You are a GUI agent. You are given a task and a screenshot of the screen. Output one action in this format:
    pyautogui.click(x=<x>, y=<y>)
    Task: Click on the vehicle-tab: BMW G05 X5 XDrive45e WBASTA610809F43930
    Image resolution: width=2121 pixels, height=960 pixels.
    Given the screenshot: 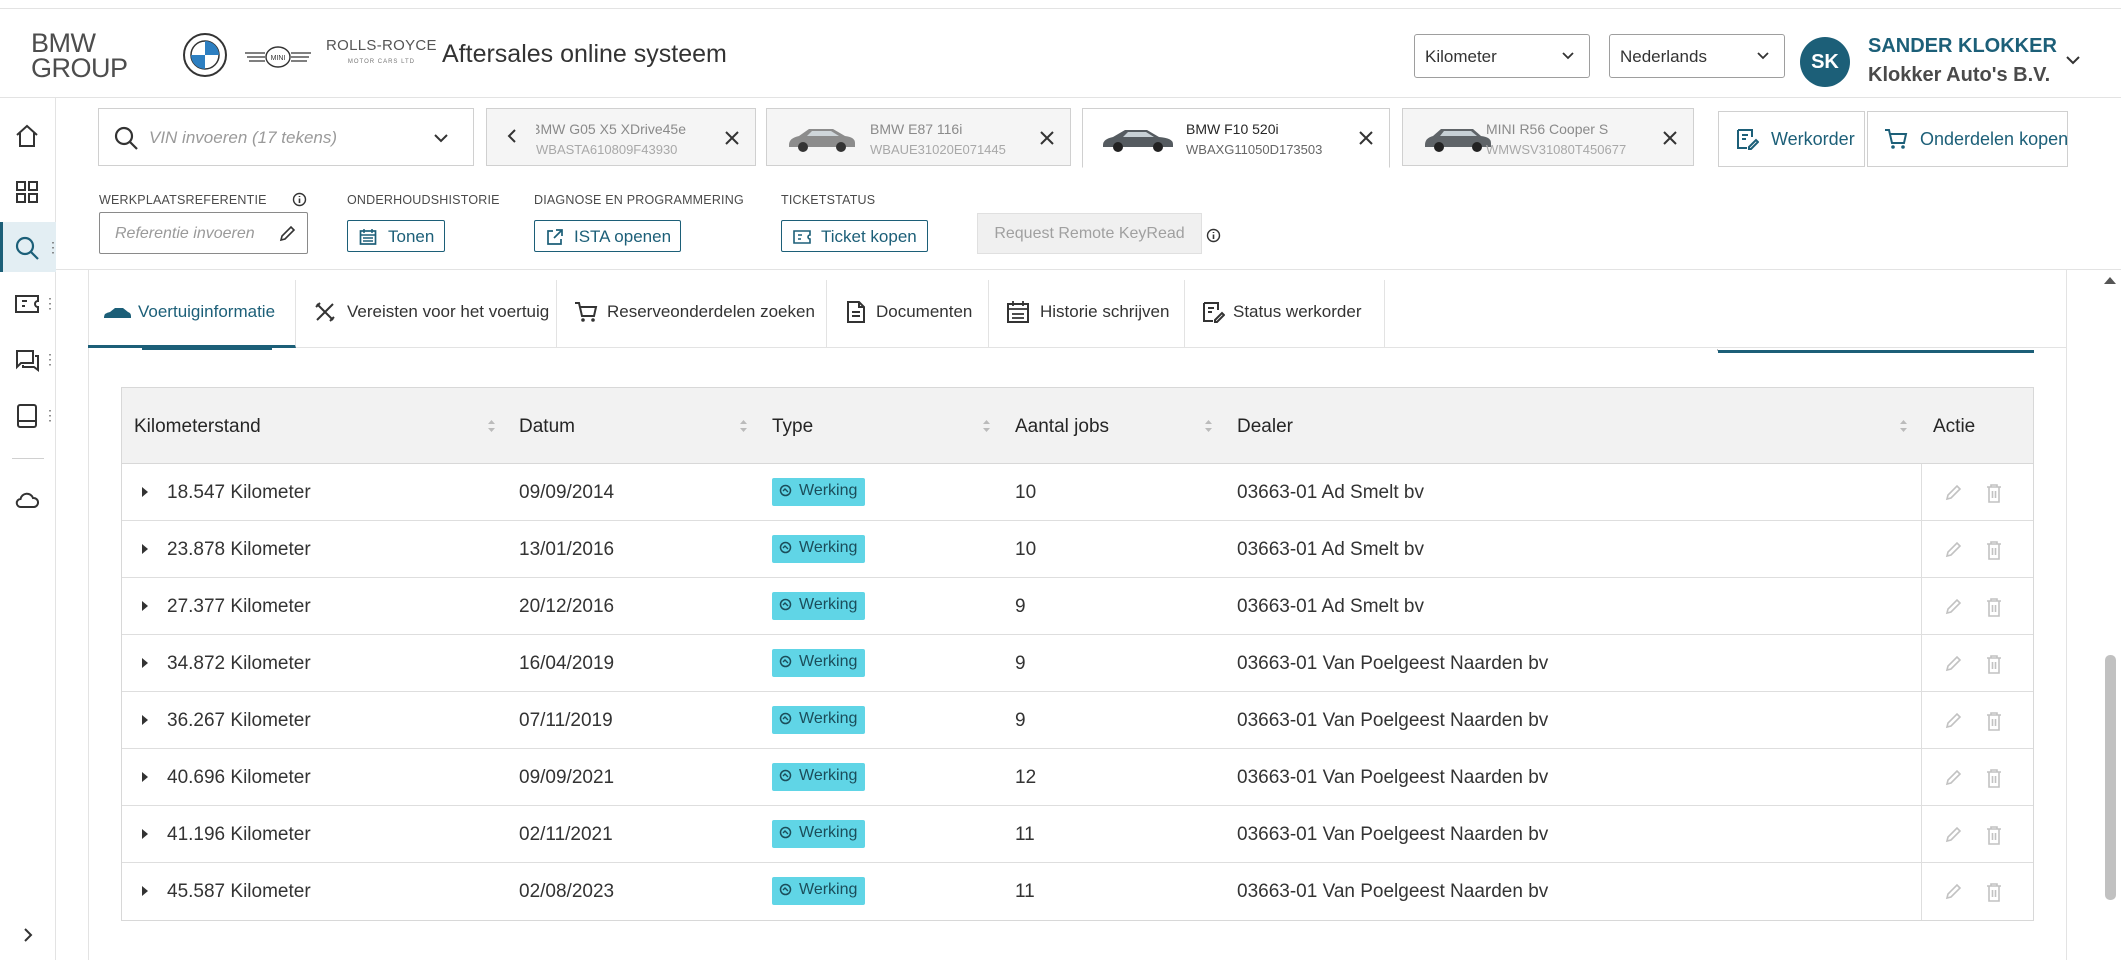 What is the action you would take?
    pyautogui.click(x=621, y=137)
    